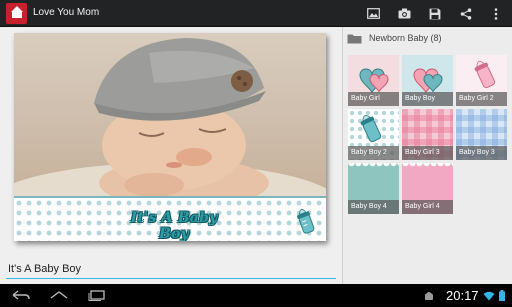 The width and height of the screenshot is (512, 307). What do you see at coordinates (427, 99) in the screenshot?
I see `thumbnail-label: Baby Boy` at bounding box center [427, 99].